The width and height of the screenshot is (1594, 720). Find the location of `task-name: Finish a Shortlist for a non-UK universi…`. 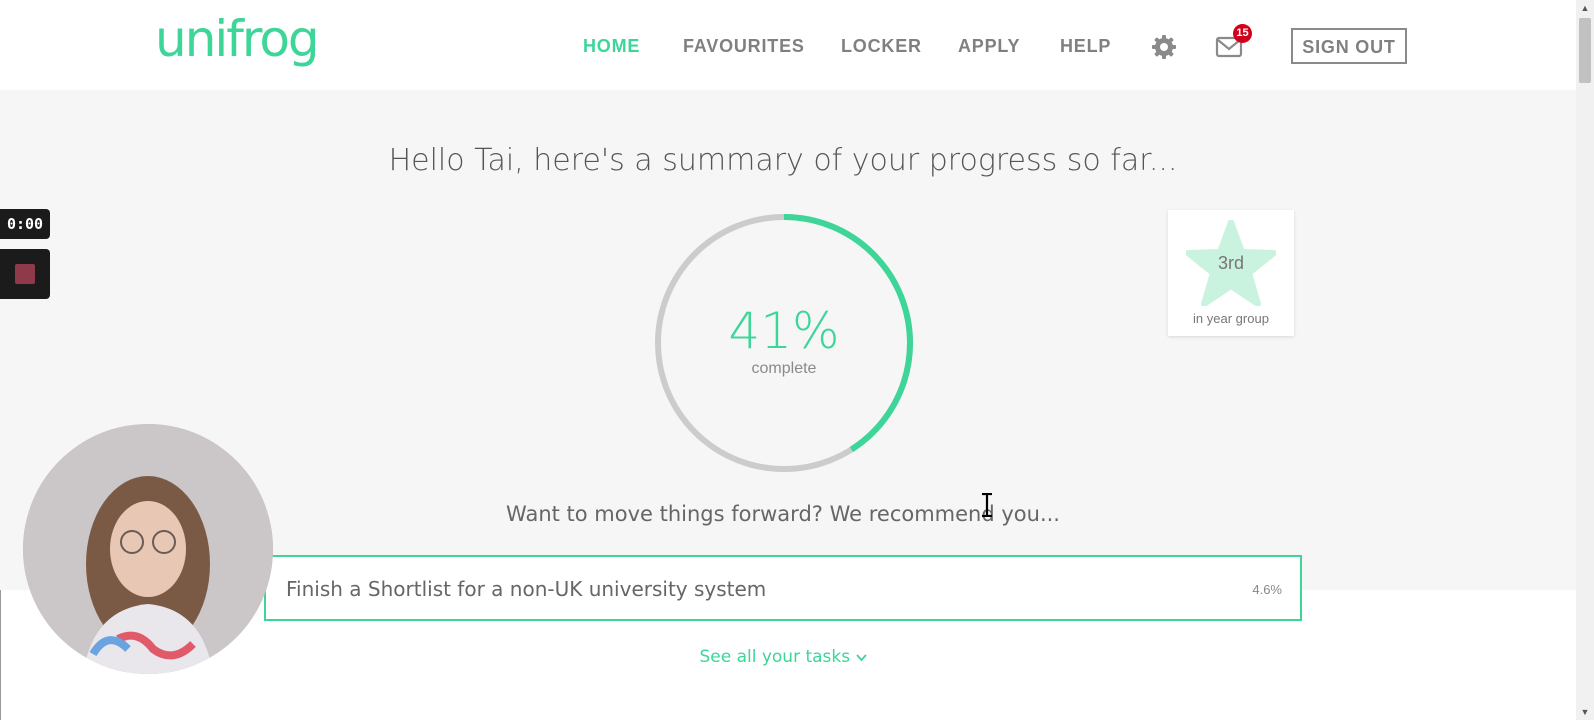

task-name: Finish a Shortlist for a non-UK universi… is located at coordinates (526, 589).